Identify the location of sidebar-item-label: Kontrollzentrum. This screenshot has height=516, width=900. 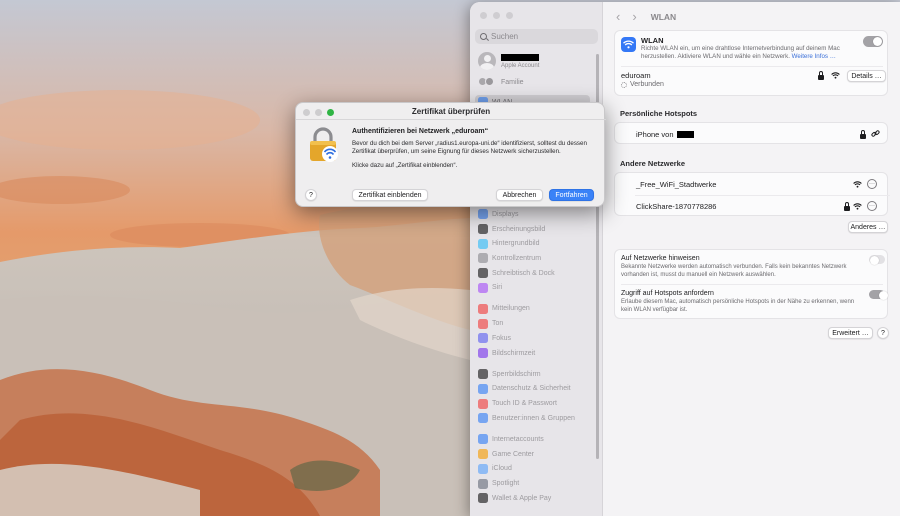
(517, 258).